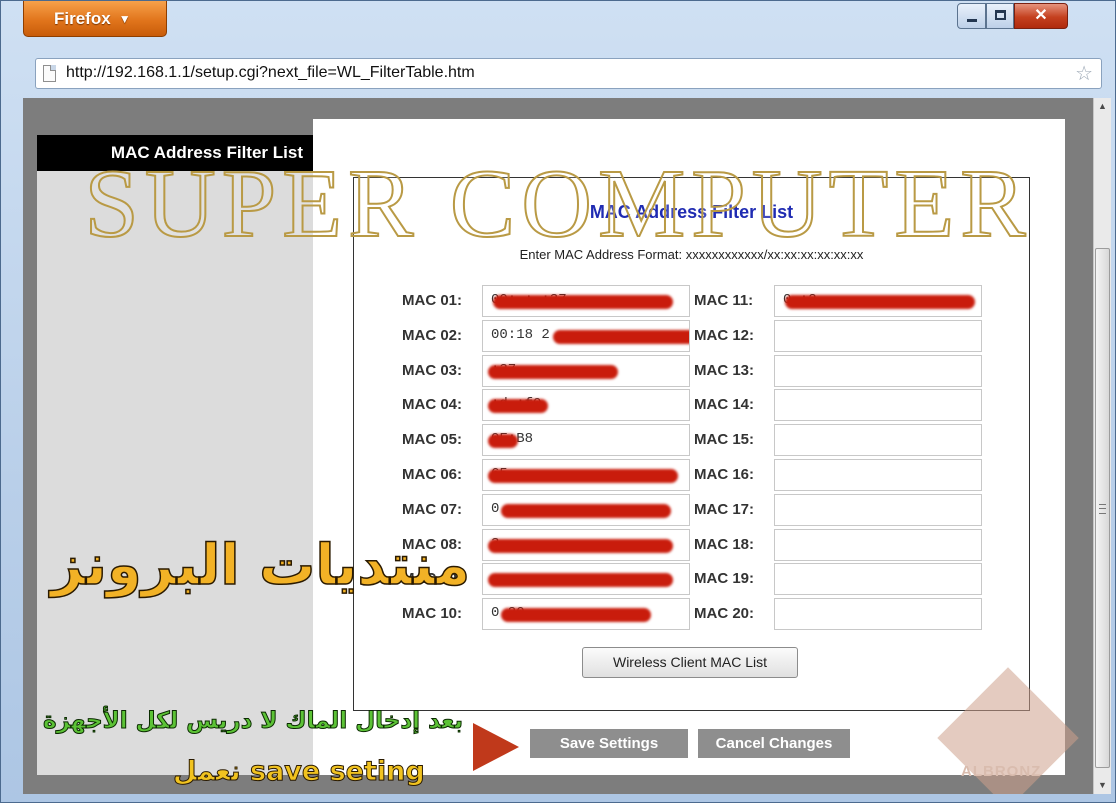 Image resolution: width=1116 pixels, height=803 pixels. I want to click on grip-icon, so click(1102, 509).